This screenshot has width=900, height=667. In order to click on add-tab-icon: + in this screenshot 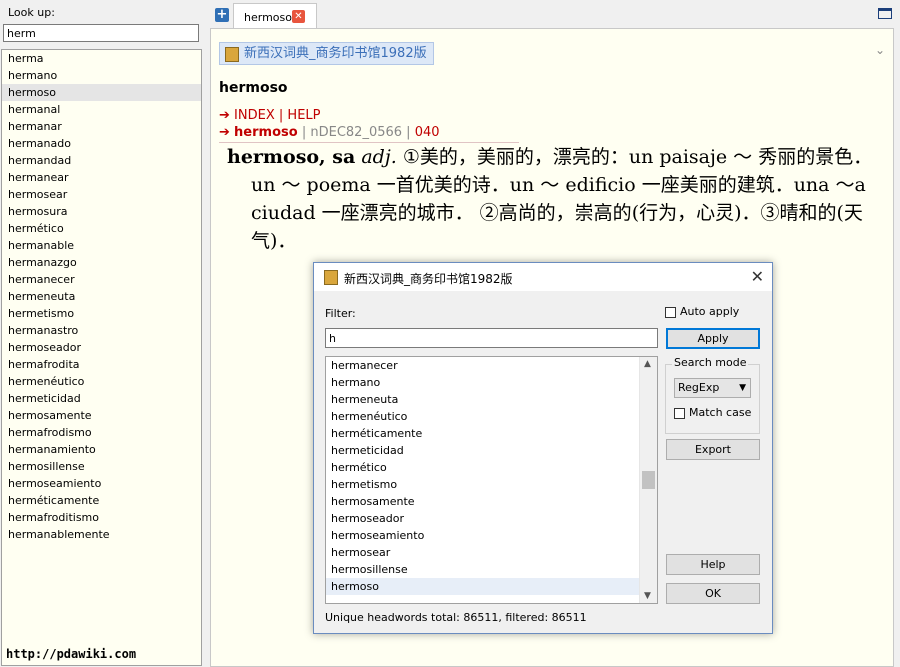, I will do `click(222, 15)`.